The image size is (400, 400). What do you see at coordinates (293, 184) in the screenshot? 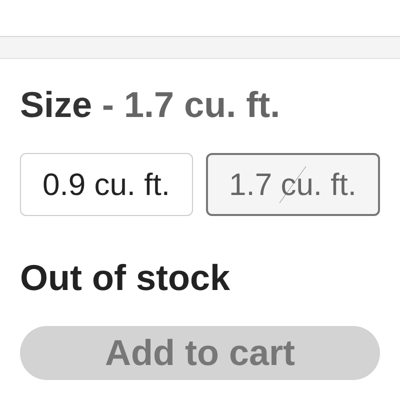
I see `size-option: 1.7 cu. ft.` at bounding box center [293, 184].